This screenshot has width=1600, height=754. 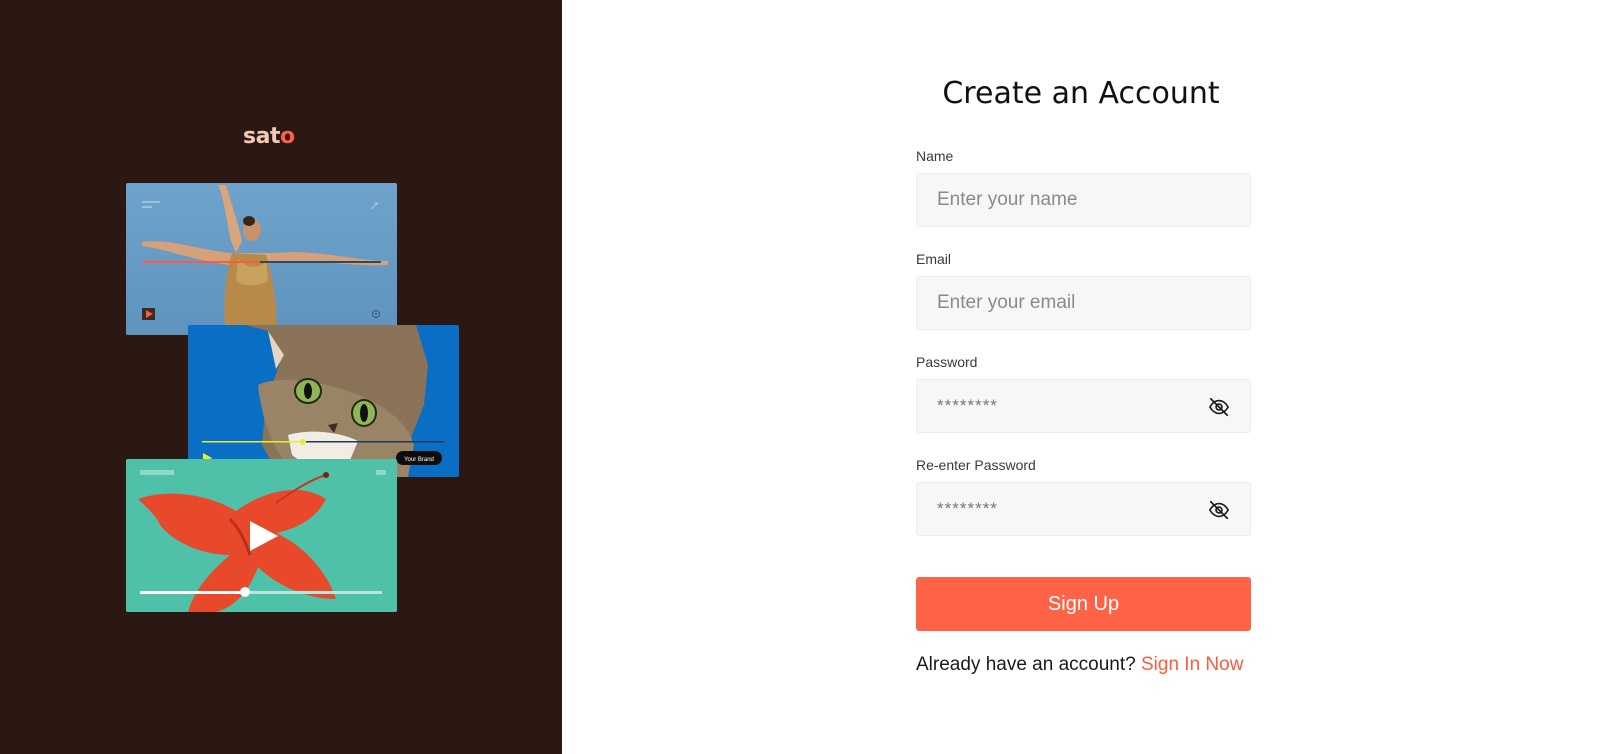 What do you see at coordinates (1026, 664) in the screenshot?
I see `signin-prompt-text: Already have an account?` at bounding box center [1026, 664].